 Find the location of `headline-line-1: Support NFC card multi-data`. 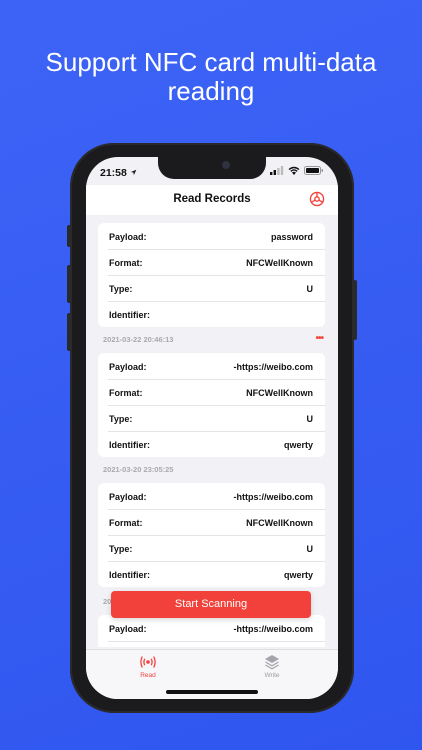

headline-line-1: Support NFC card multi-data is located at coordinates (211, 62).